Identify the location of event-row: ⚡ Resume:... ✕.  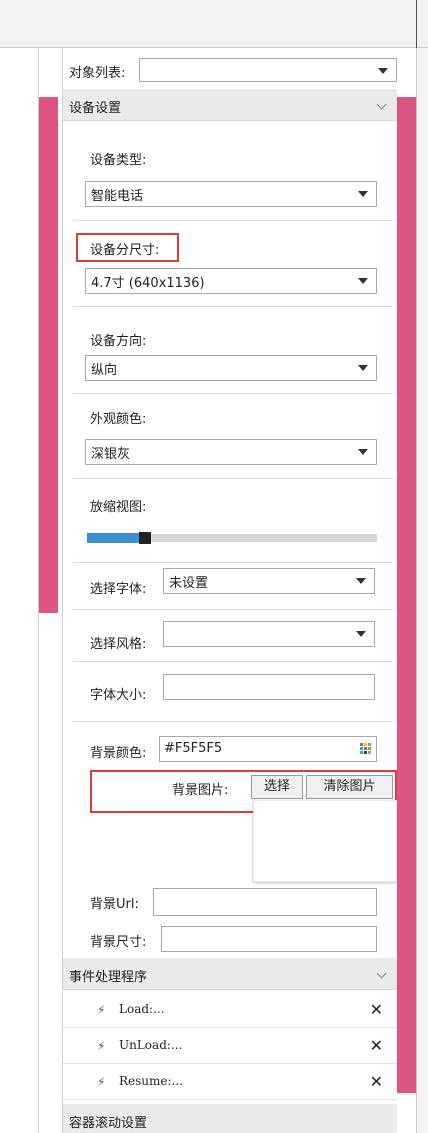
(230, 1082).